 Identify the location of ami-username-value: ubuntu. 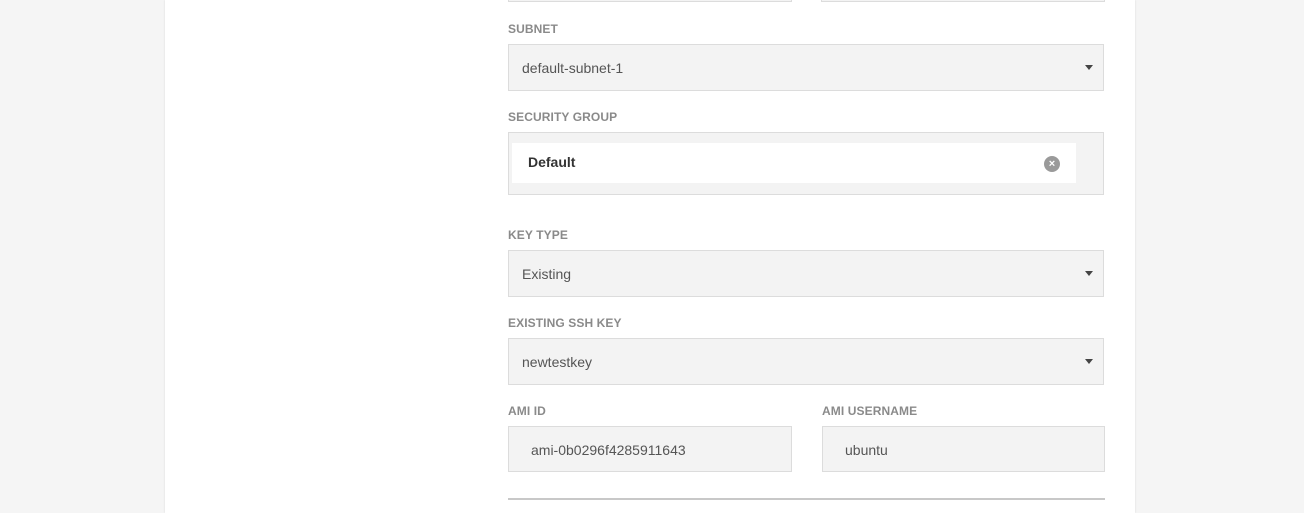
(866, 450).